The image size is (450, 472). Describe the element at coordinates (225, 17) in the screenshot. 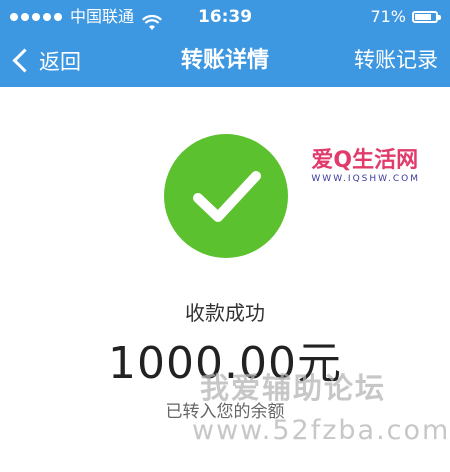

I see `status-bar: 中国联通 16:39 71%` at that location.